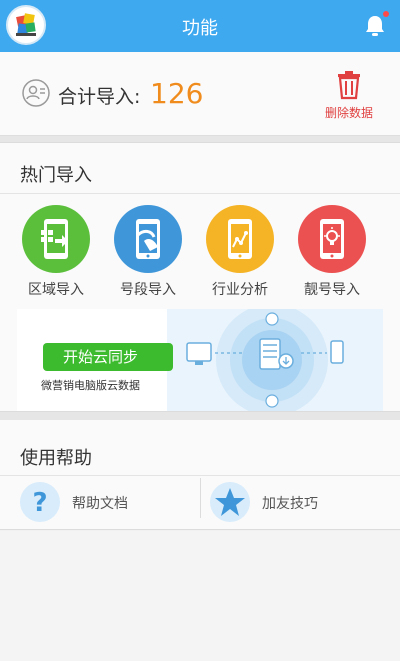 The image size is (400, 661). I want to click on help-item-label: 加友技巧, so click(290, 504).